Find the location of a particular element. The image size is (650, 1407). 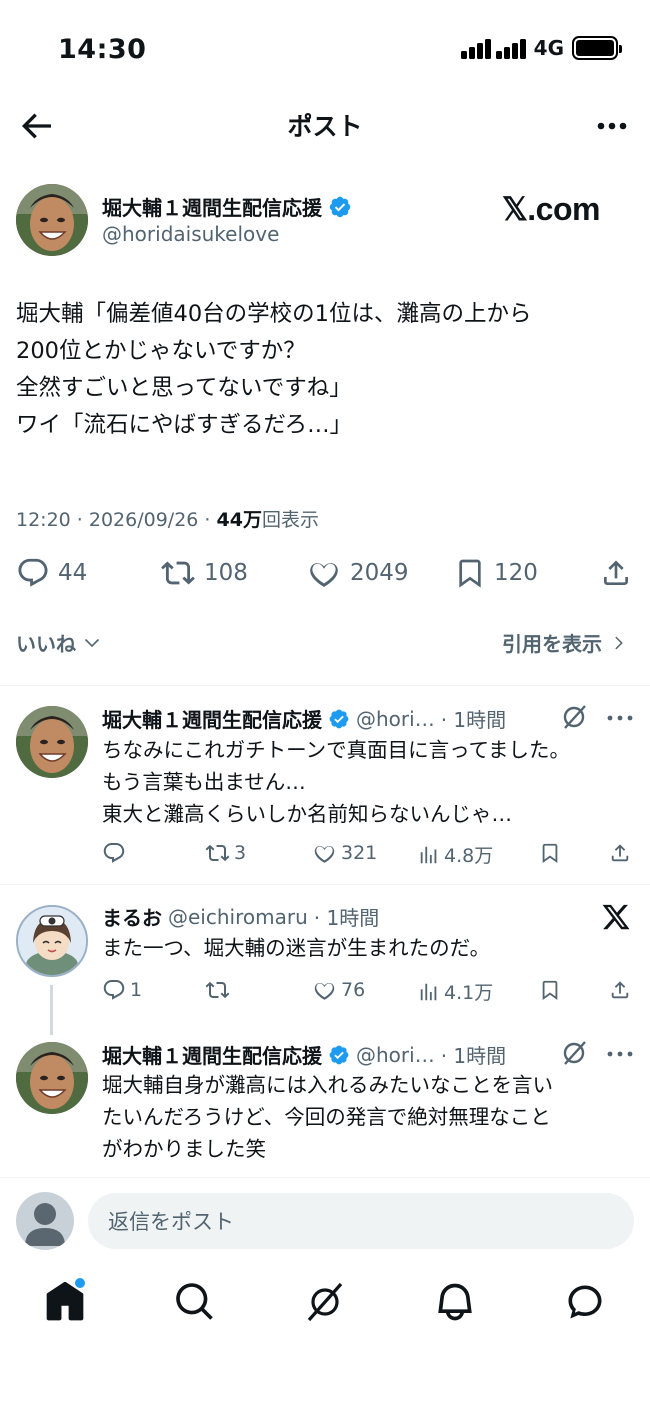

avatar-illustration is located at coordinates (52, 941).